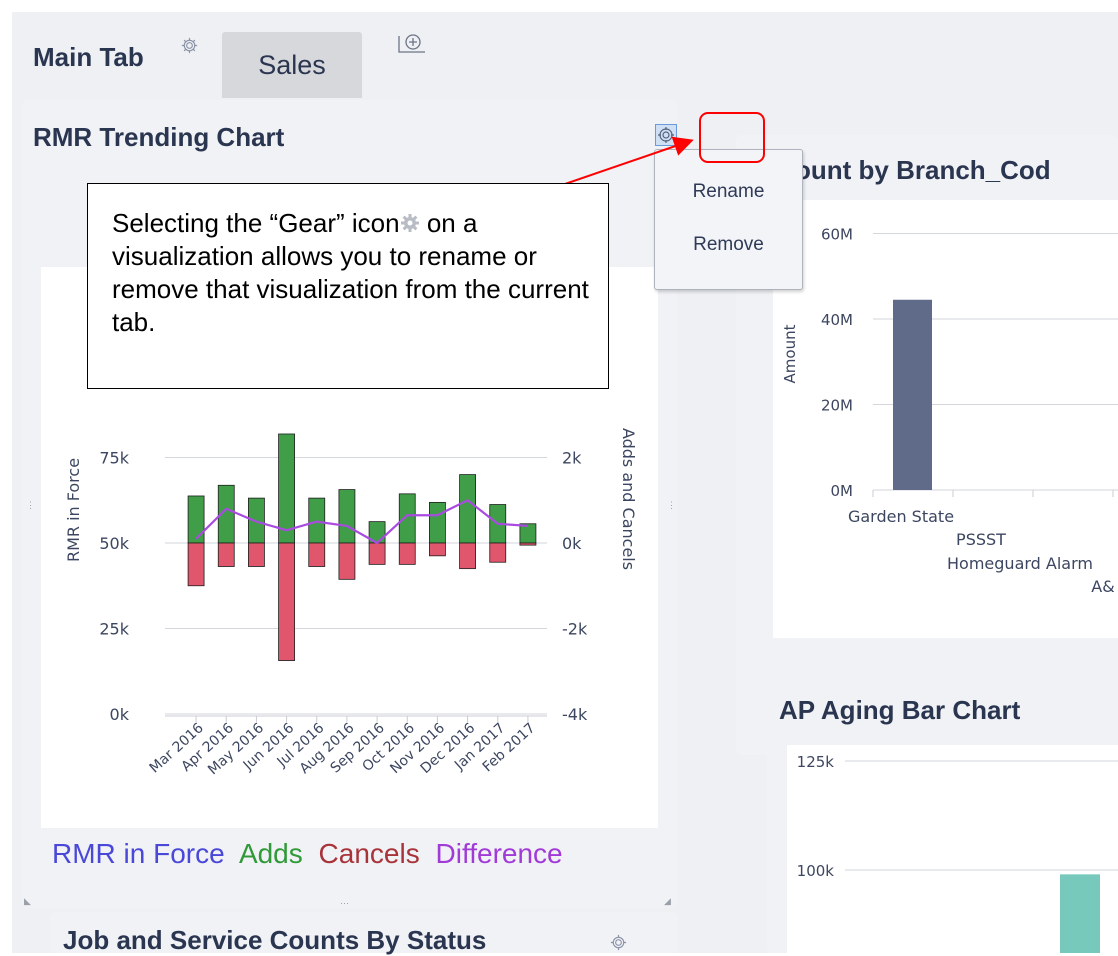 This screenshot has width=1118, height=956. I want to click on annotation-arrow, so click(594, 172).